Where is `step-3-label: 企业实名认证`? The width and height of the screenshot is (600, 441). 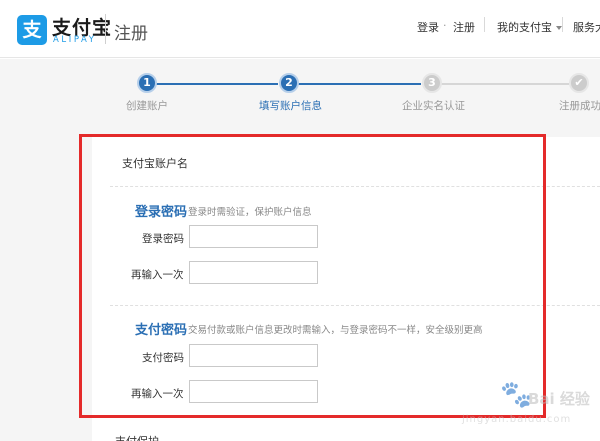
step-3-label: 企业实名认证 is located at coordinates (433, 106).